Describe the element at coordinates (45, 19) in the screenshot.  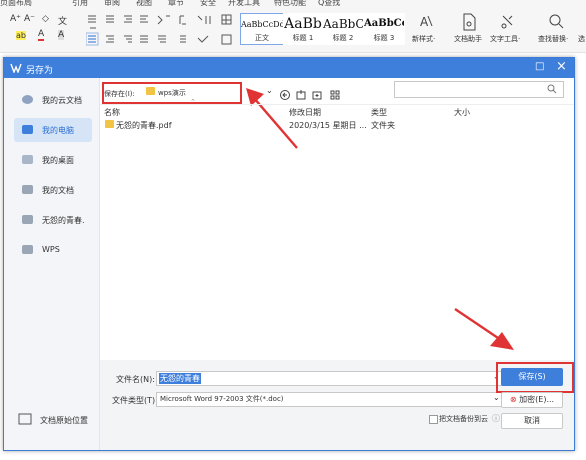
I see `clear-format-button: ◇` at that location.